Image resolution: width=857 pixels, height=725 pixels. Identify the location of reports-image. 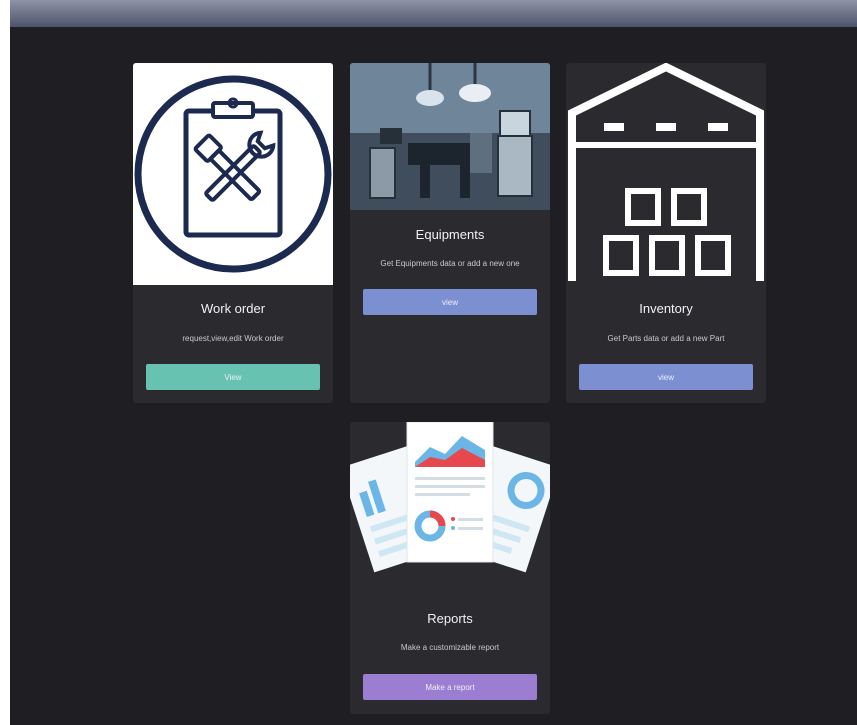
(450, 512).